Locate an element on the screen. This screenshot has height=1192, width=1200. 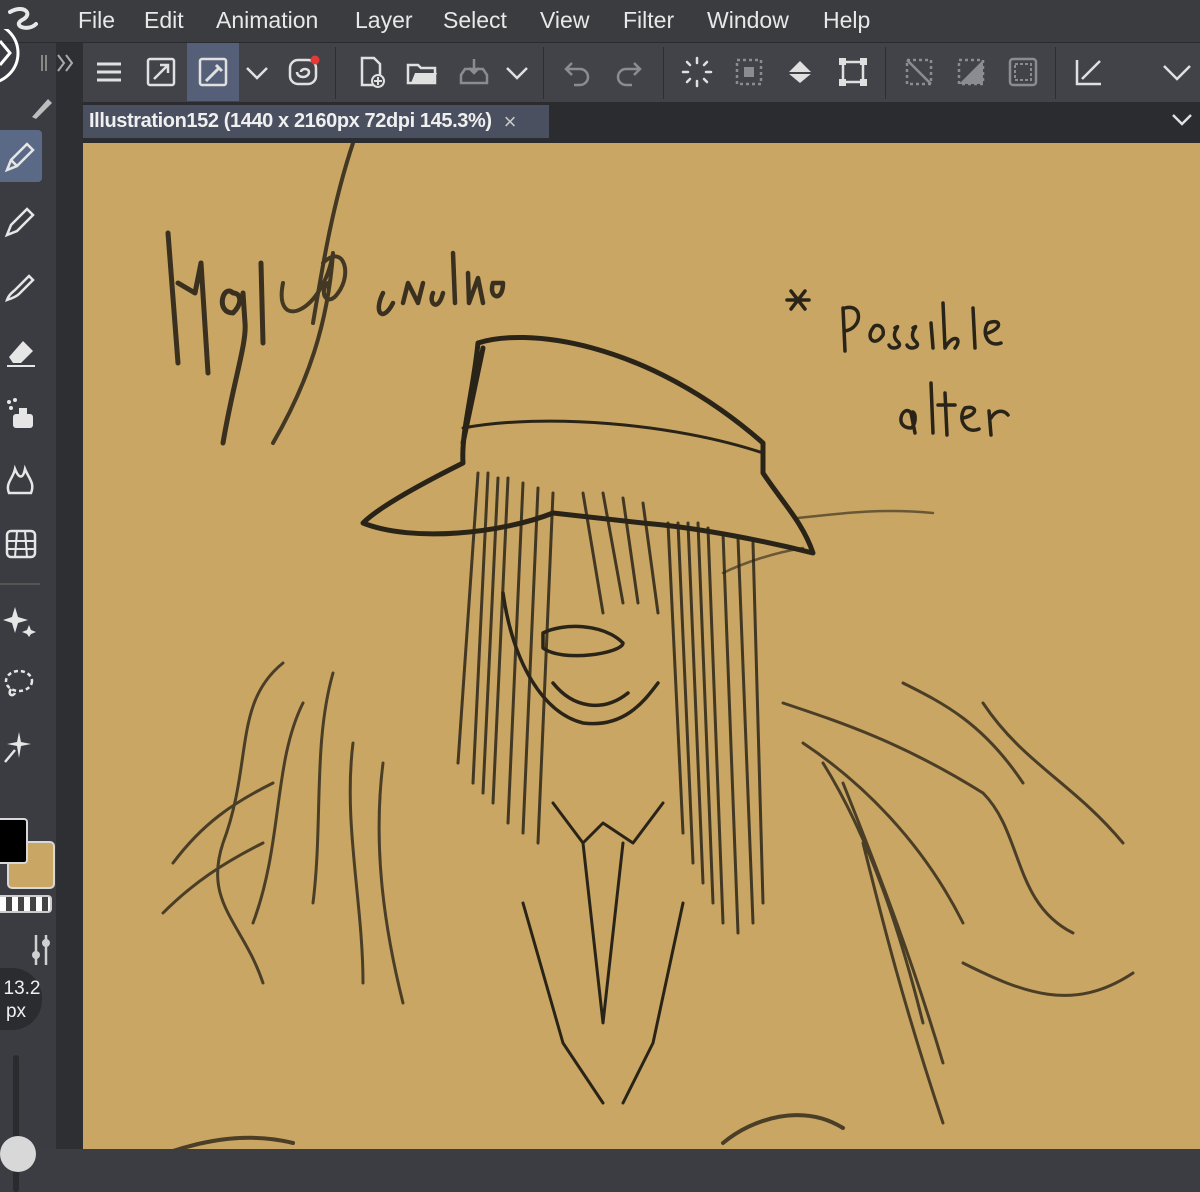
close-tab-icon: × is located at coordinates (510, 121).